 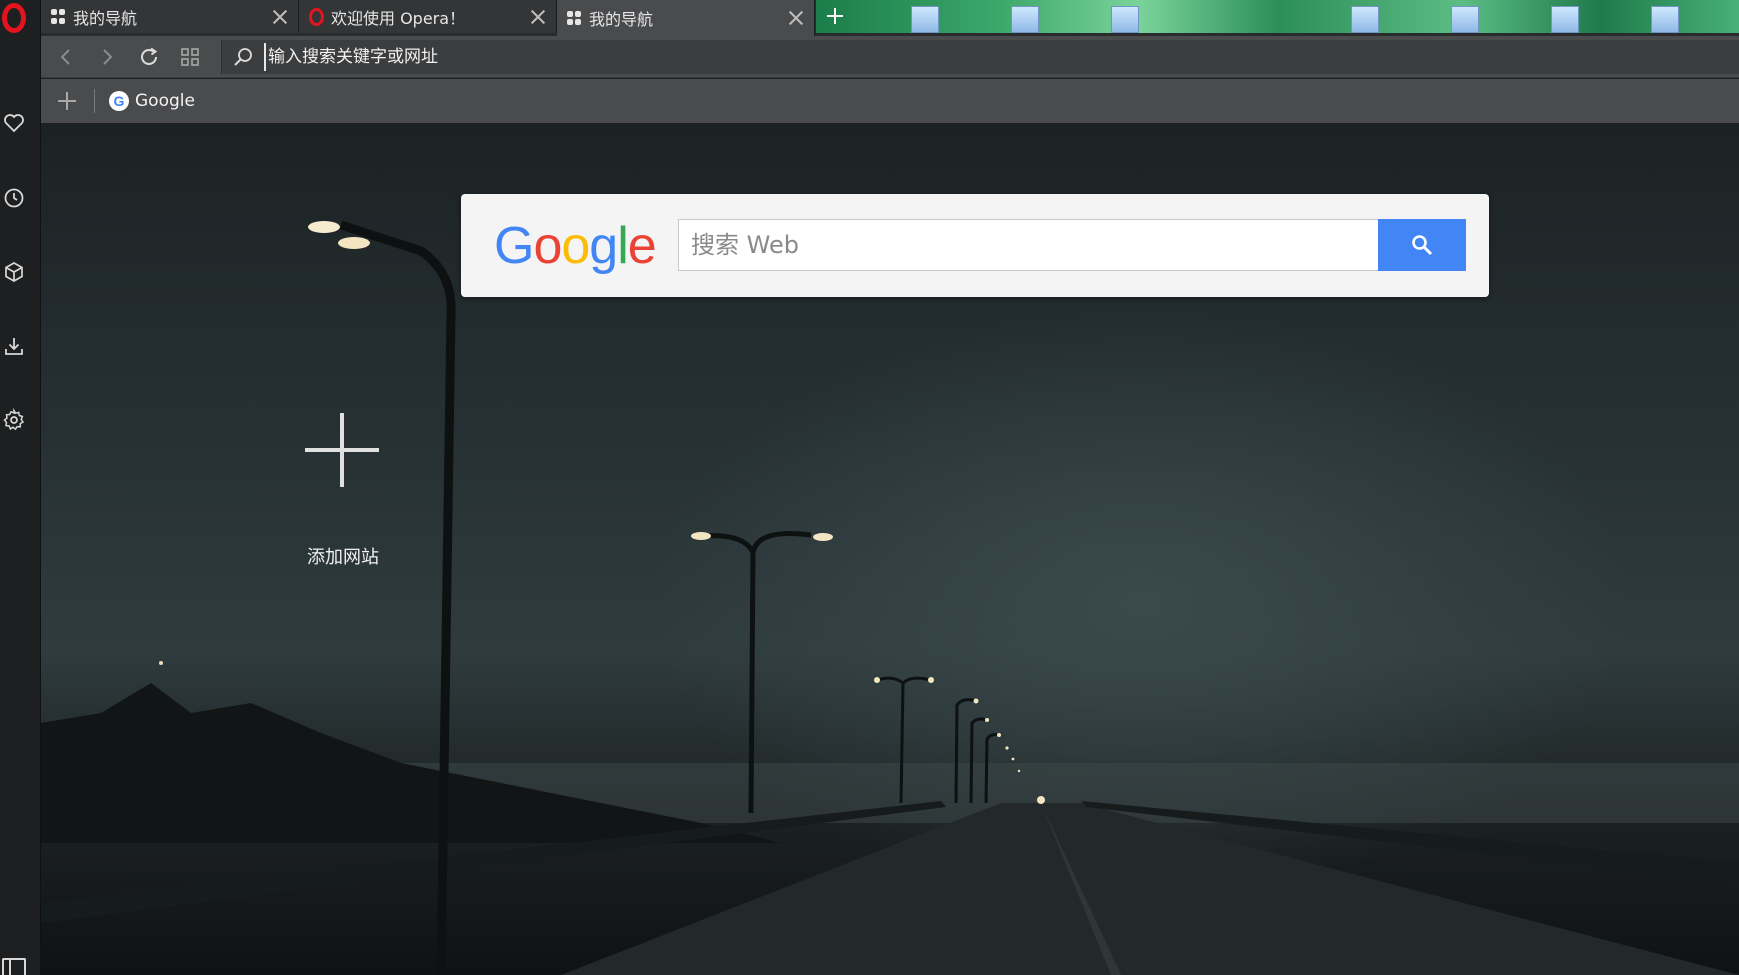 What do you see at coordinates (398, 18) in the screenshot?
I see `tab-title: 欢迎使用 Opera！` at bounding box center [398, 18].